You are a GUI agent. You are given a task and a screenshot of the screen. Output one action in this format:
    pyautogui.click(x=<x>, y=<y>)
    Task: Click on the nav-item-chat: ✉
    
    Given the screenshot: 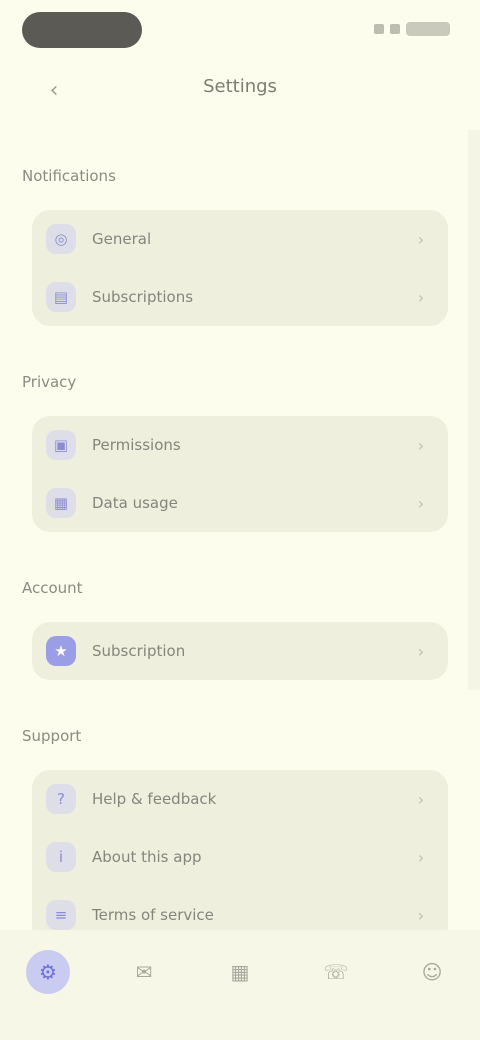 What is the action you would take?
    pyautogui.click(x=144, y=985)
    